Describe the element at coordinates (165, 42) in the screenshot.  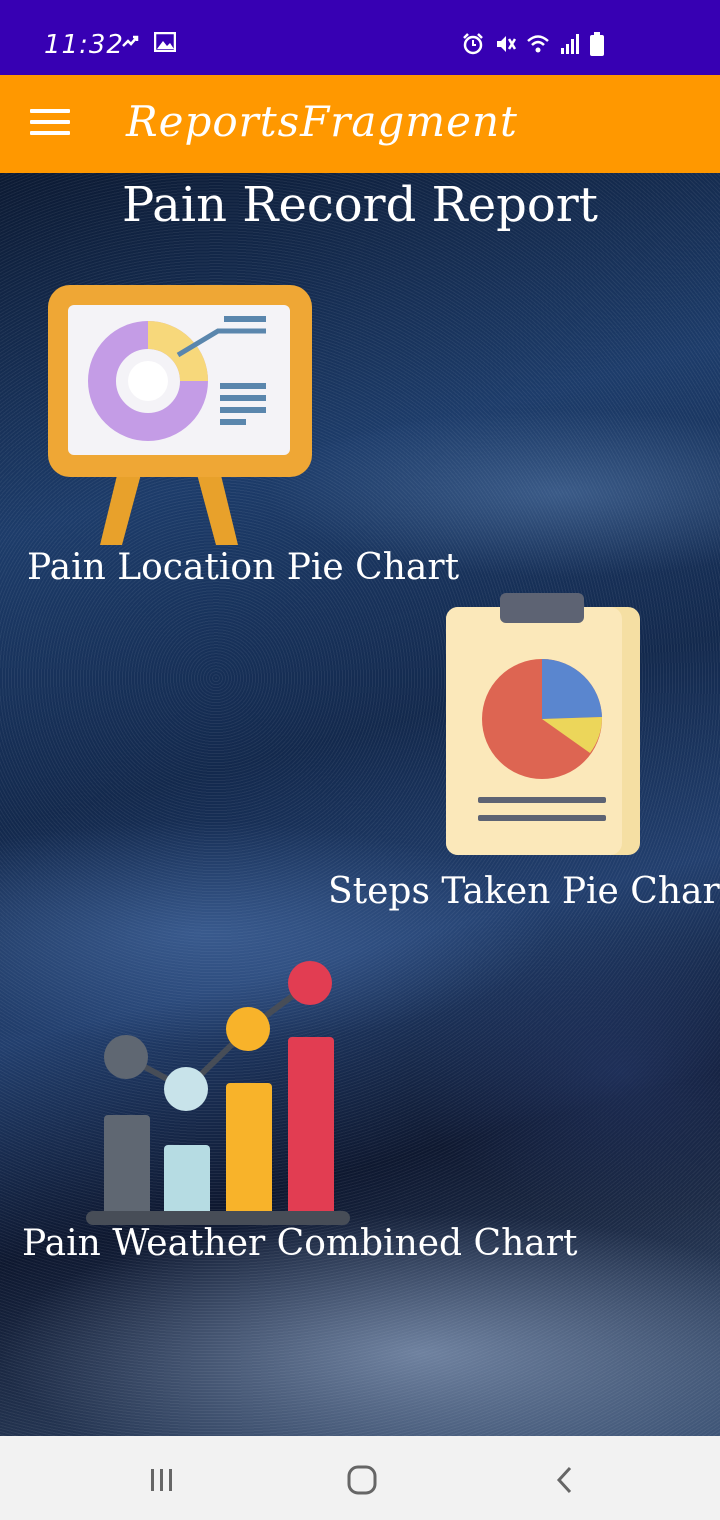
I see `image-icon` at that location.